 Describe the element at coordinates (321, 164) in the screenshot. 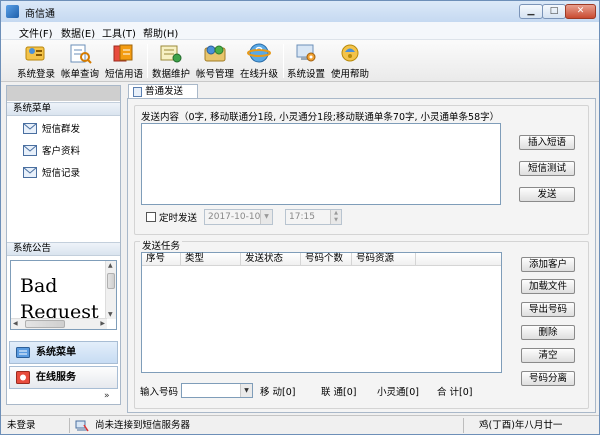

I see `message-textarea` at that location.